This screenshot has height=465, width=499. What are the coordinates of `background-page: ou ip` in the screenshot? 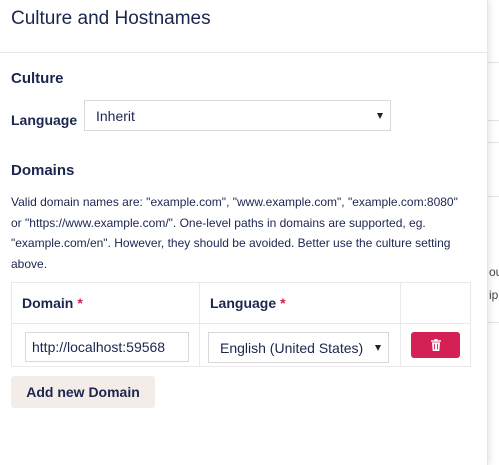 It's located at (493, 232).